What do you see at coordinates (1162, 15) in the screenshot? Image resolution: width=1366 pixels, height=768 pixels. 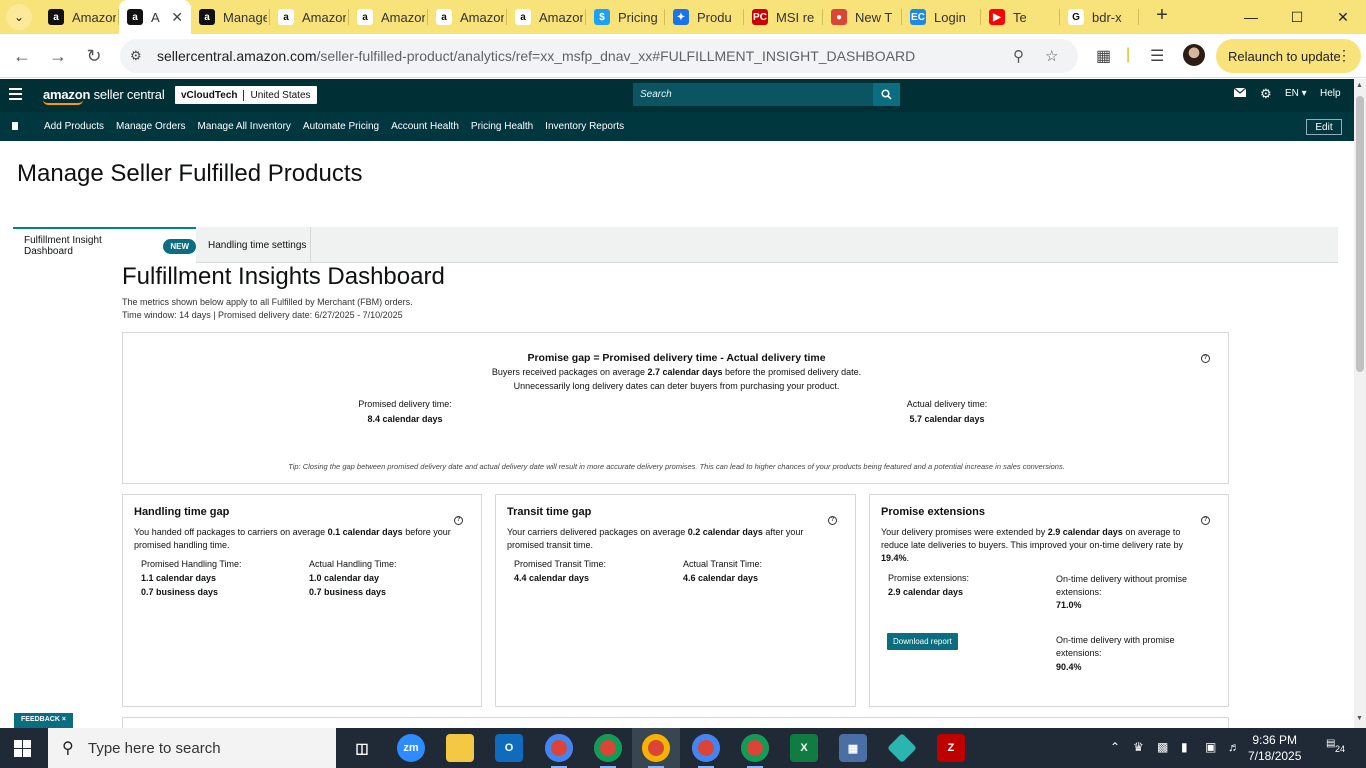 I see `new-tab-button: +` at bounding box center [1162, 15].